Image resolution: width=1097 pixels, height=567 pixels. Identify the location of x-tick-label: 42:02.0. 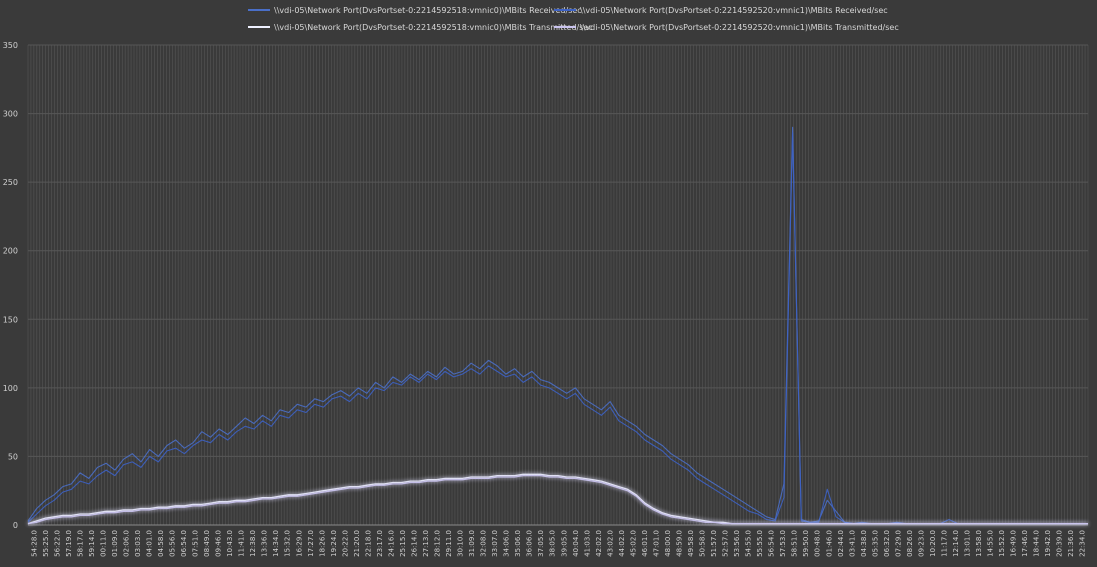
(599, 543).